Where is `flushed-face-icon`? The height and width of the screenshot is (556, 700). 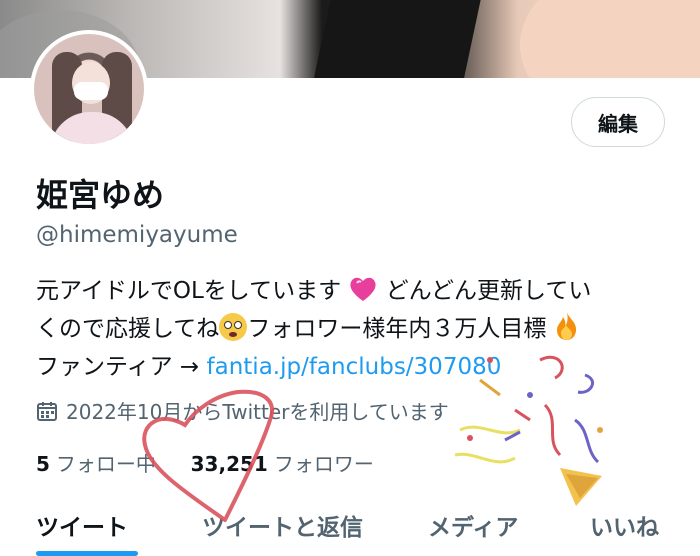
flushed-face-icon is located at coordinates (233, 327).